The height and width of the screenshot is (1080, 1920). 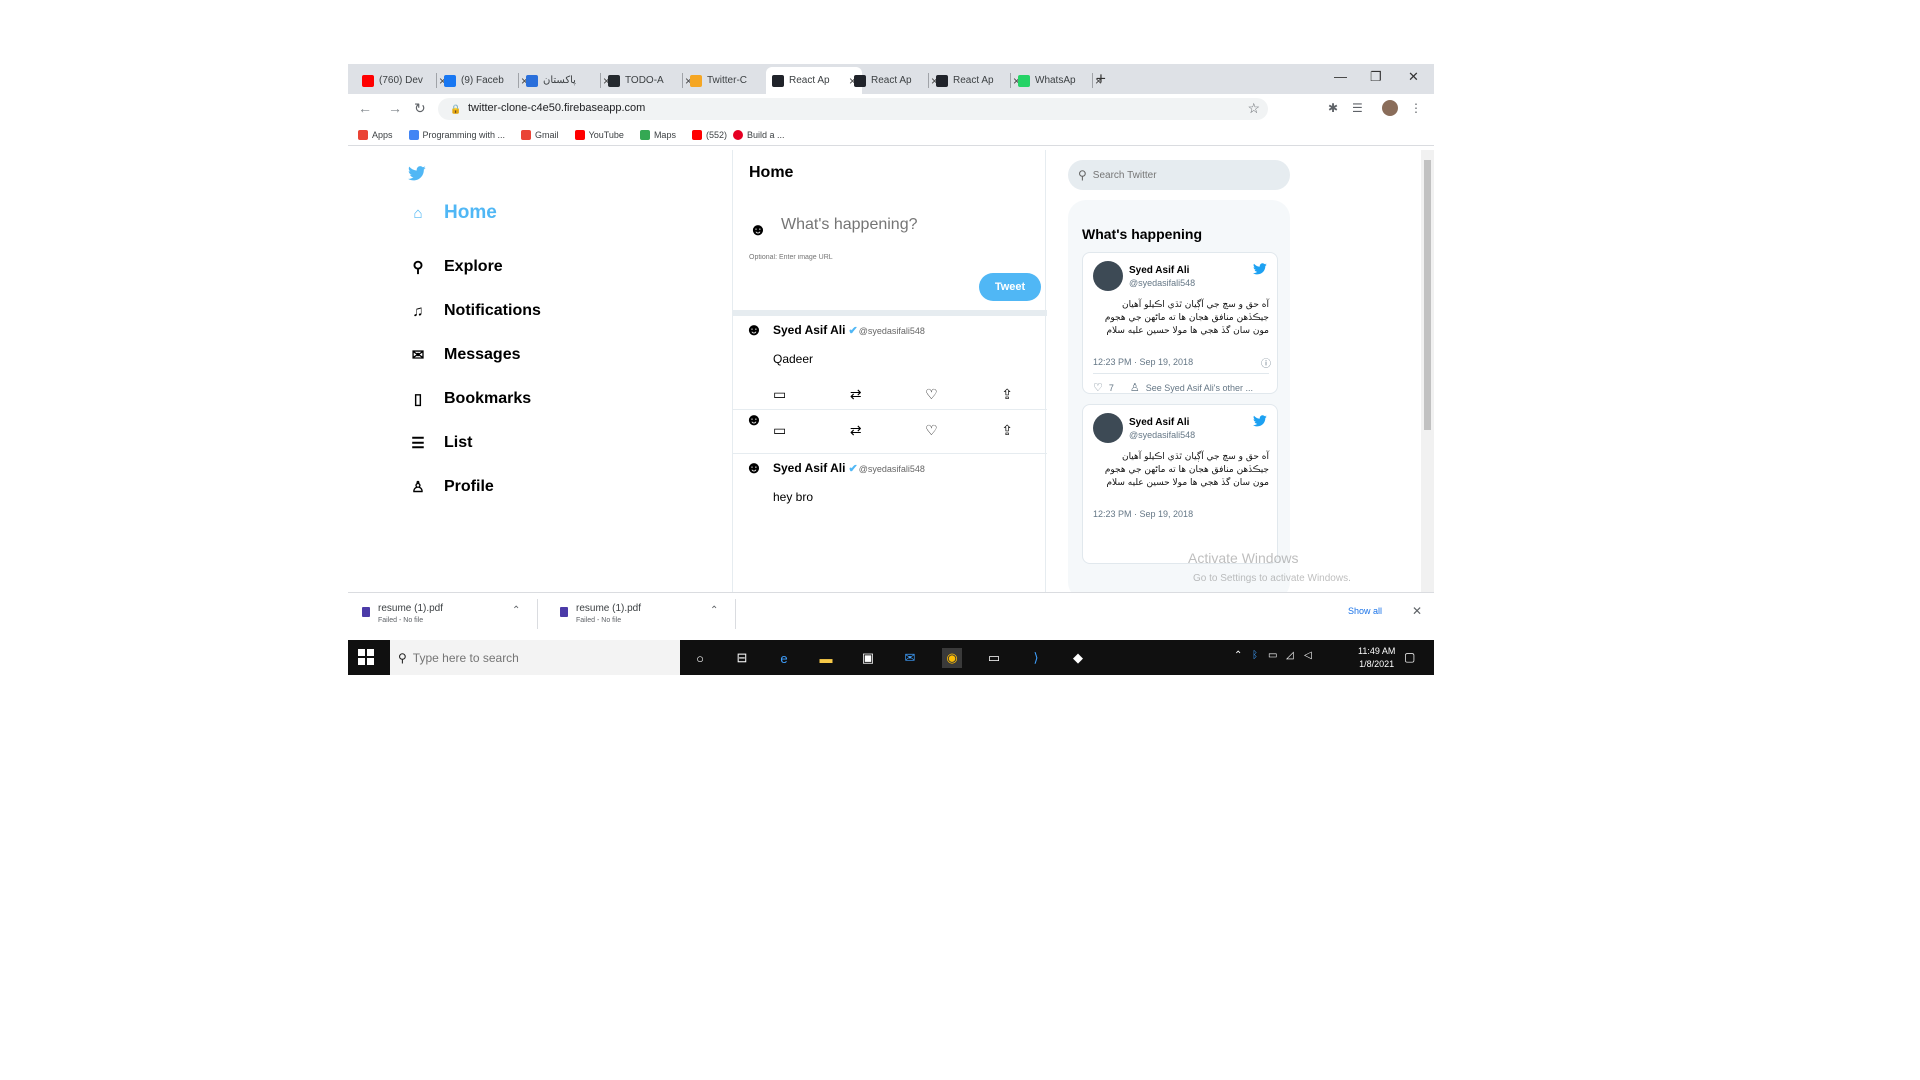 What do you see at coordinates (1060, 80) in the screenshot?
I see `browser-tab: WhatsAp ×` at bounding box center [1060, 80].